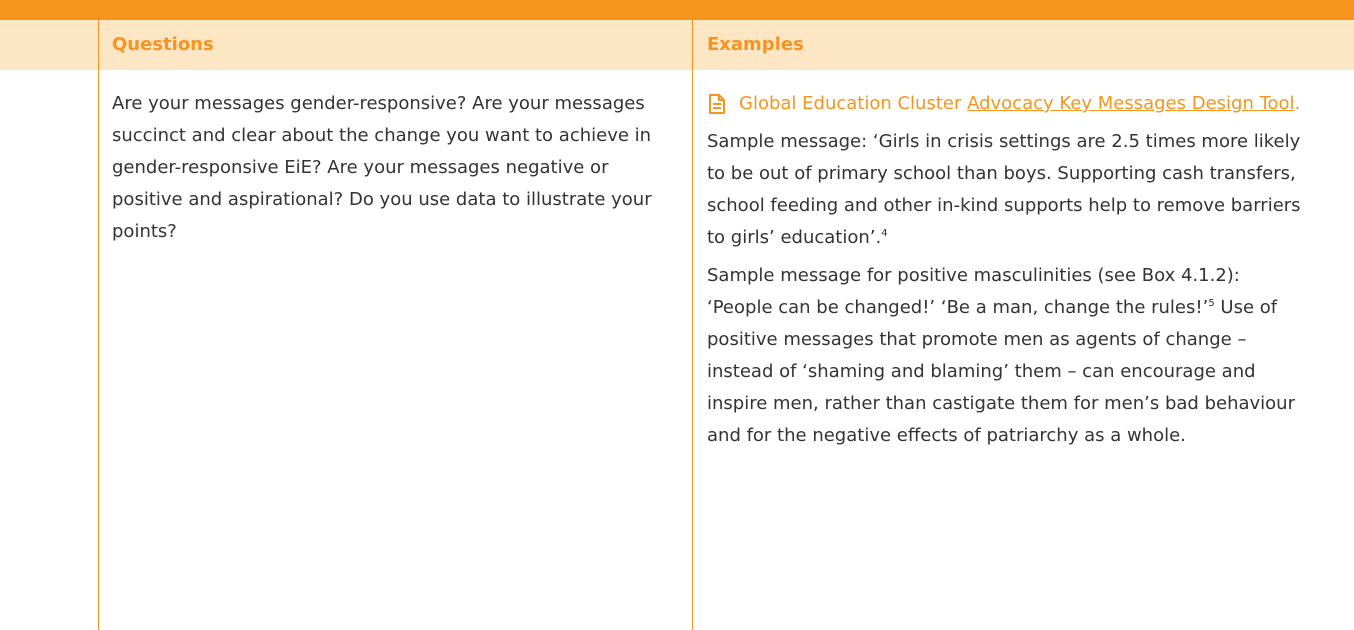  Describe the element at coordinates (677, 45) in the screenshot. I see `table-header-row: Questions Examples` at that location.